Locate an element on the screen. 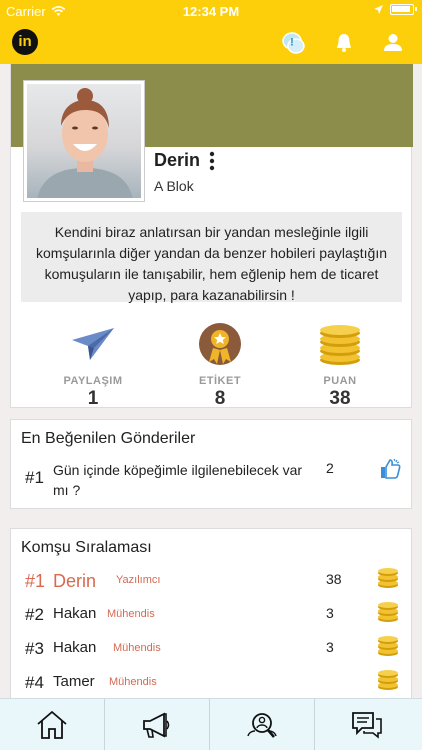 Image resolution: width=422 pixels, height=750 pixels. megaphone-icon is located at coordinates (156, 725).